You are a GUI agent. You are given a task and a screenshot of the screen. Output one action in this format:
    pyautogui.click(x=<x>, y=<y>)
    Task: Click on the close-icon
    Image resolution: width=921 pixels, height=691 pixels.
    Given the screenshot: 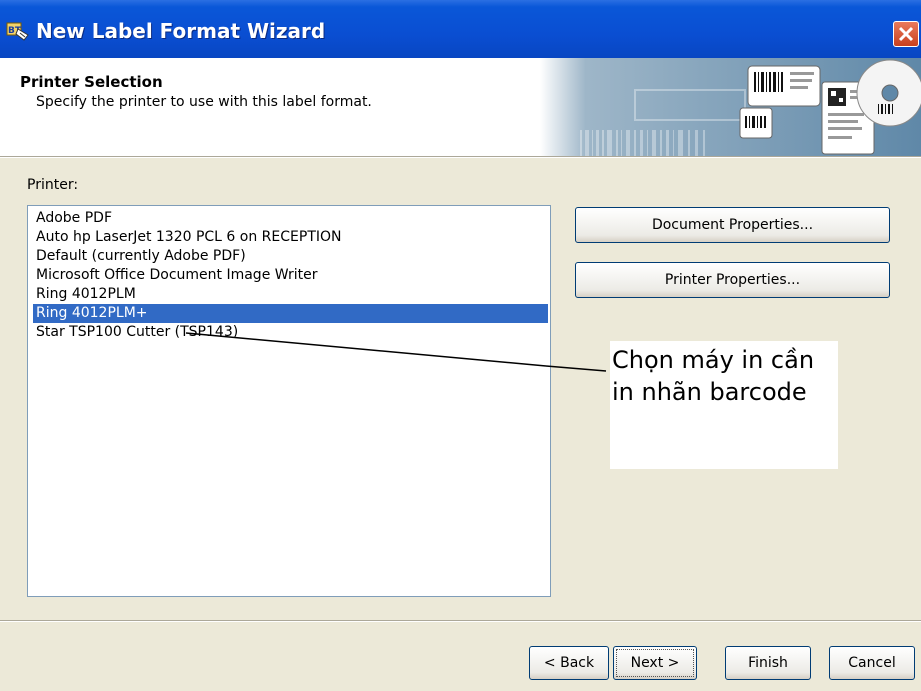 What is the action you would take?
    pyautogui.click(x=906, y=34)
    